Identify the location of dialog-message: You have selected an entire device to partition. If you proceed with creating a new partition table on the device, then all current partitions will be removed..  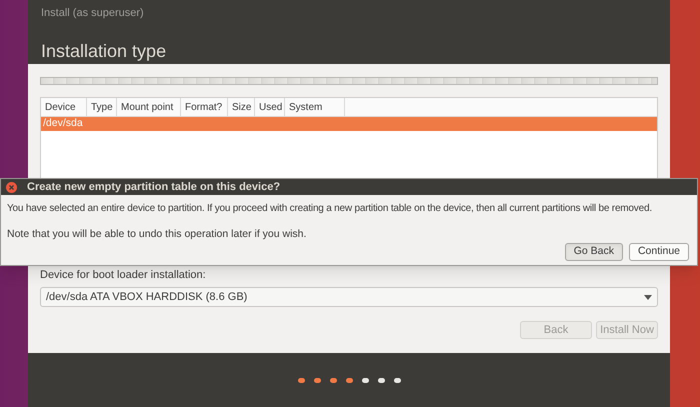
(329, 209).